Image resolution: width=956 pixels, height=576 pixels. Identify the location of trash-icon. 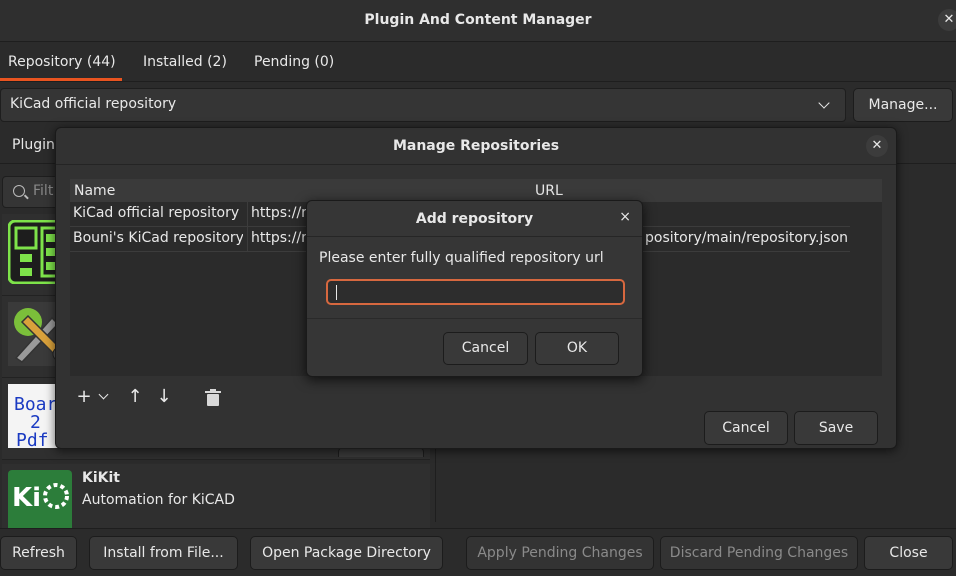
(213, 398).